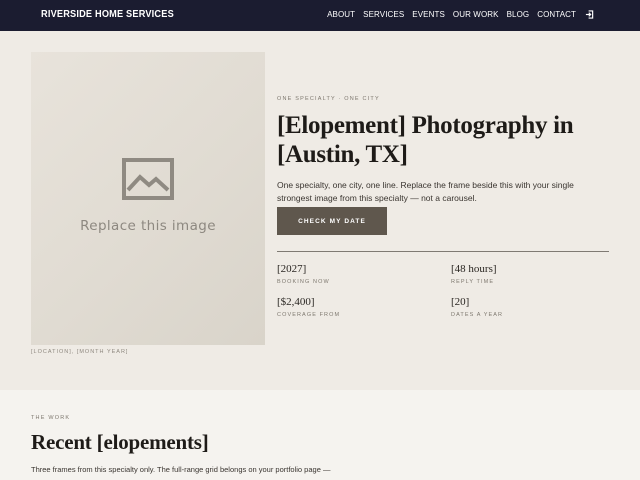 This screenshot has width=640, height=480. What do you see at coordinates (292, 269) in the screenshot?
I see `stat-value: [2027]` at bounding box center [292, 269].